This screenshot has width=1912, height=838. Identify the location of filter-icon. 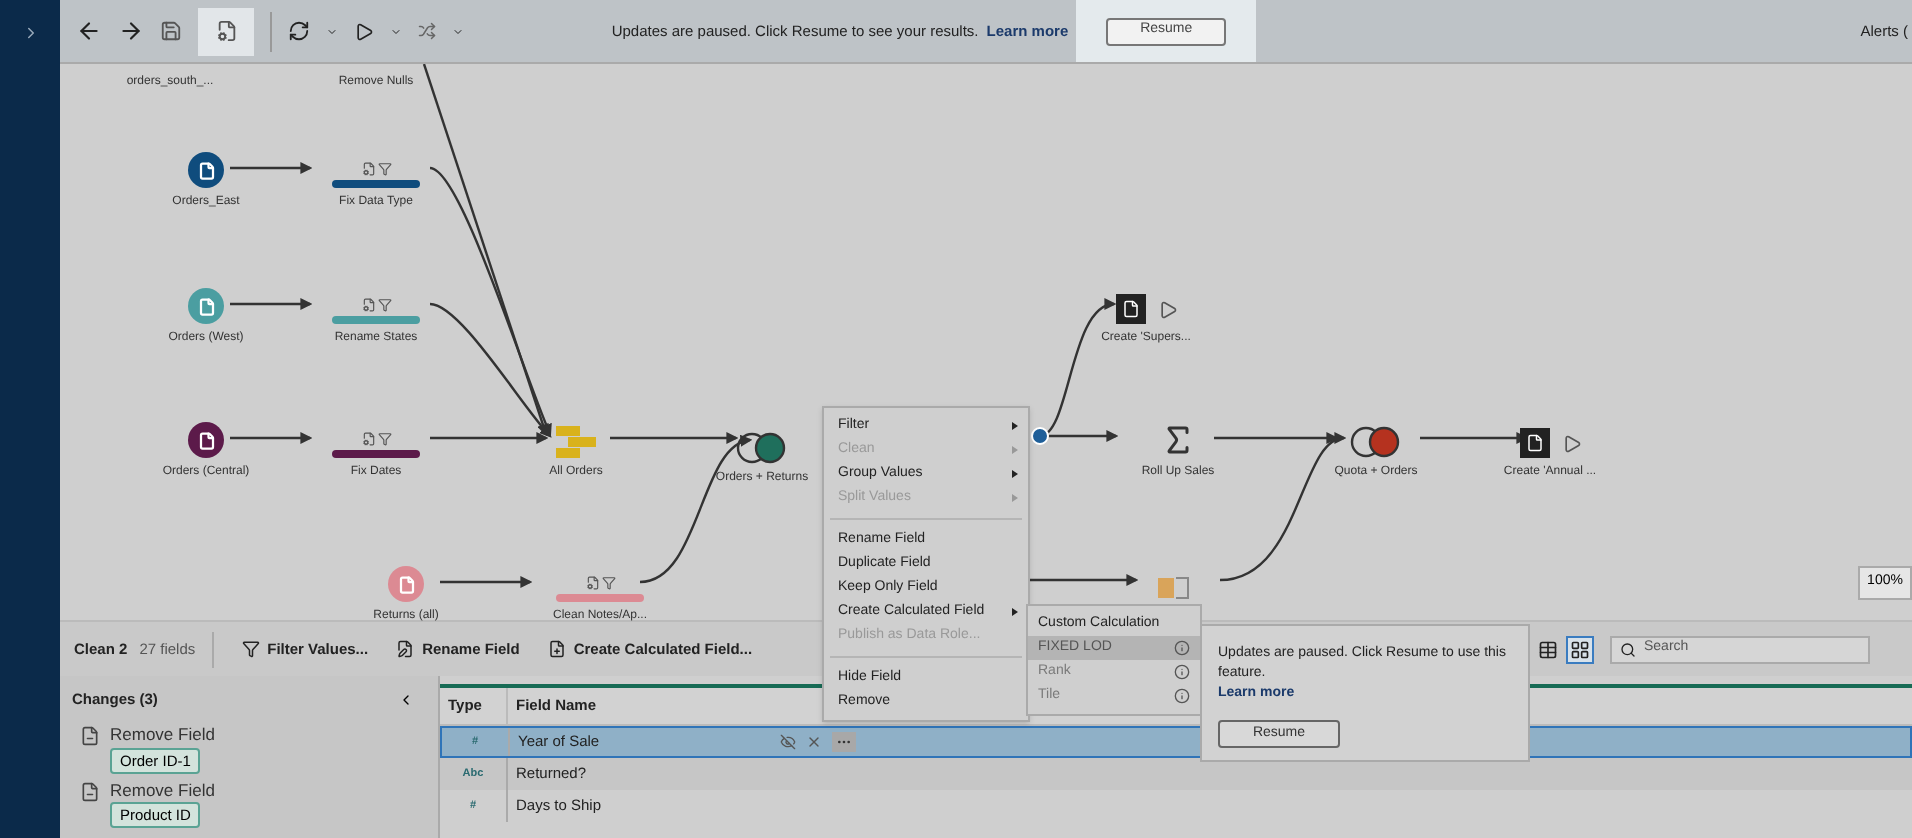
(250, 649).